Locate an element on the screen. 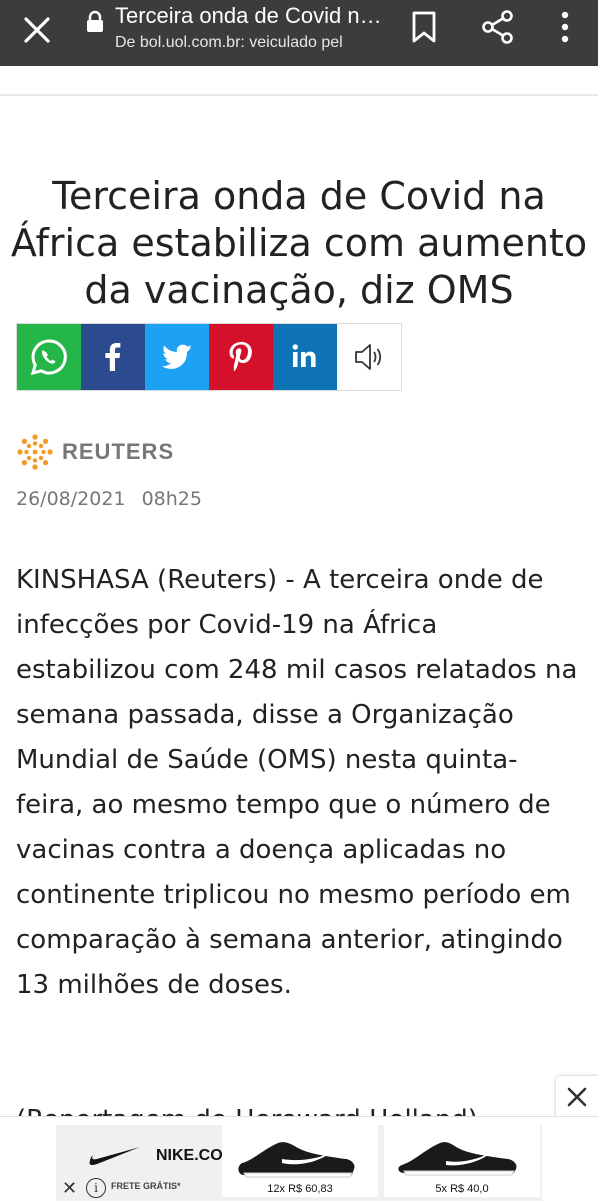 The height and width of the screenshot is (1201, 598). ad-dismiss-icon: ✕ is located at coordinates (69, 1188).